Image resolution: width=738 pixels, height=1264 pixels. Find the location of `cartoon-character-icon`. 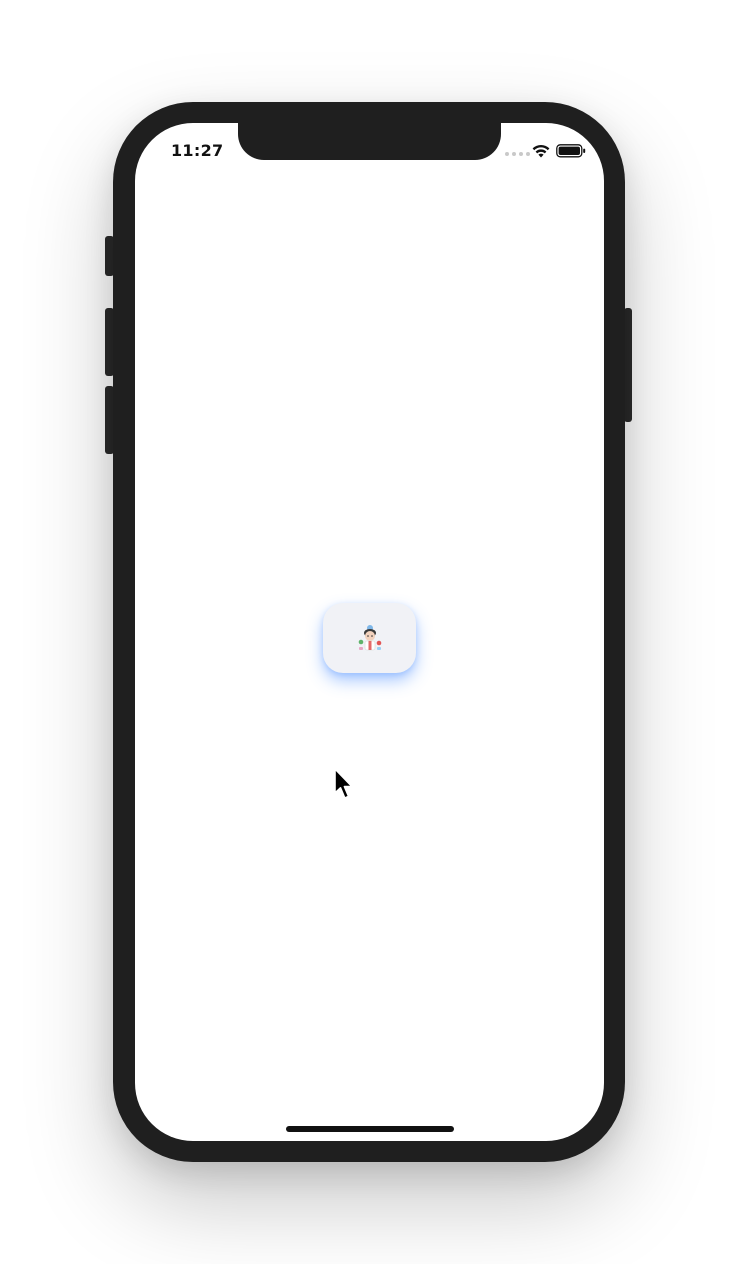

cartoon-character-icon is located at coordinates (369, 638).